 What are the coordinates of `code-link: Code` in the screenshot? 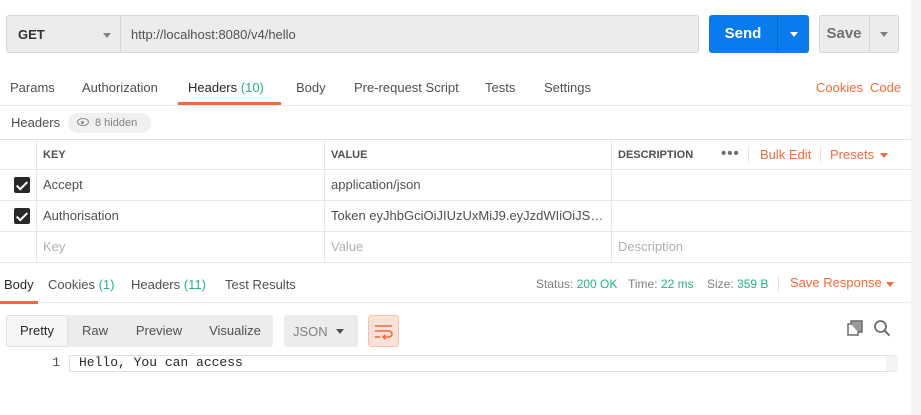 It's located at (885, 87).